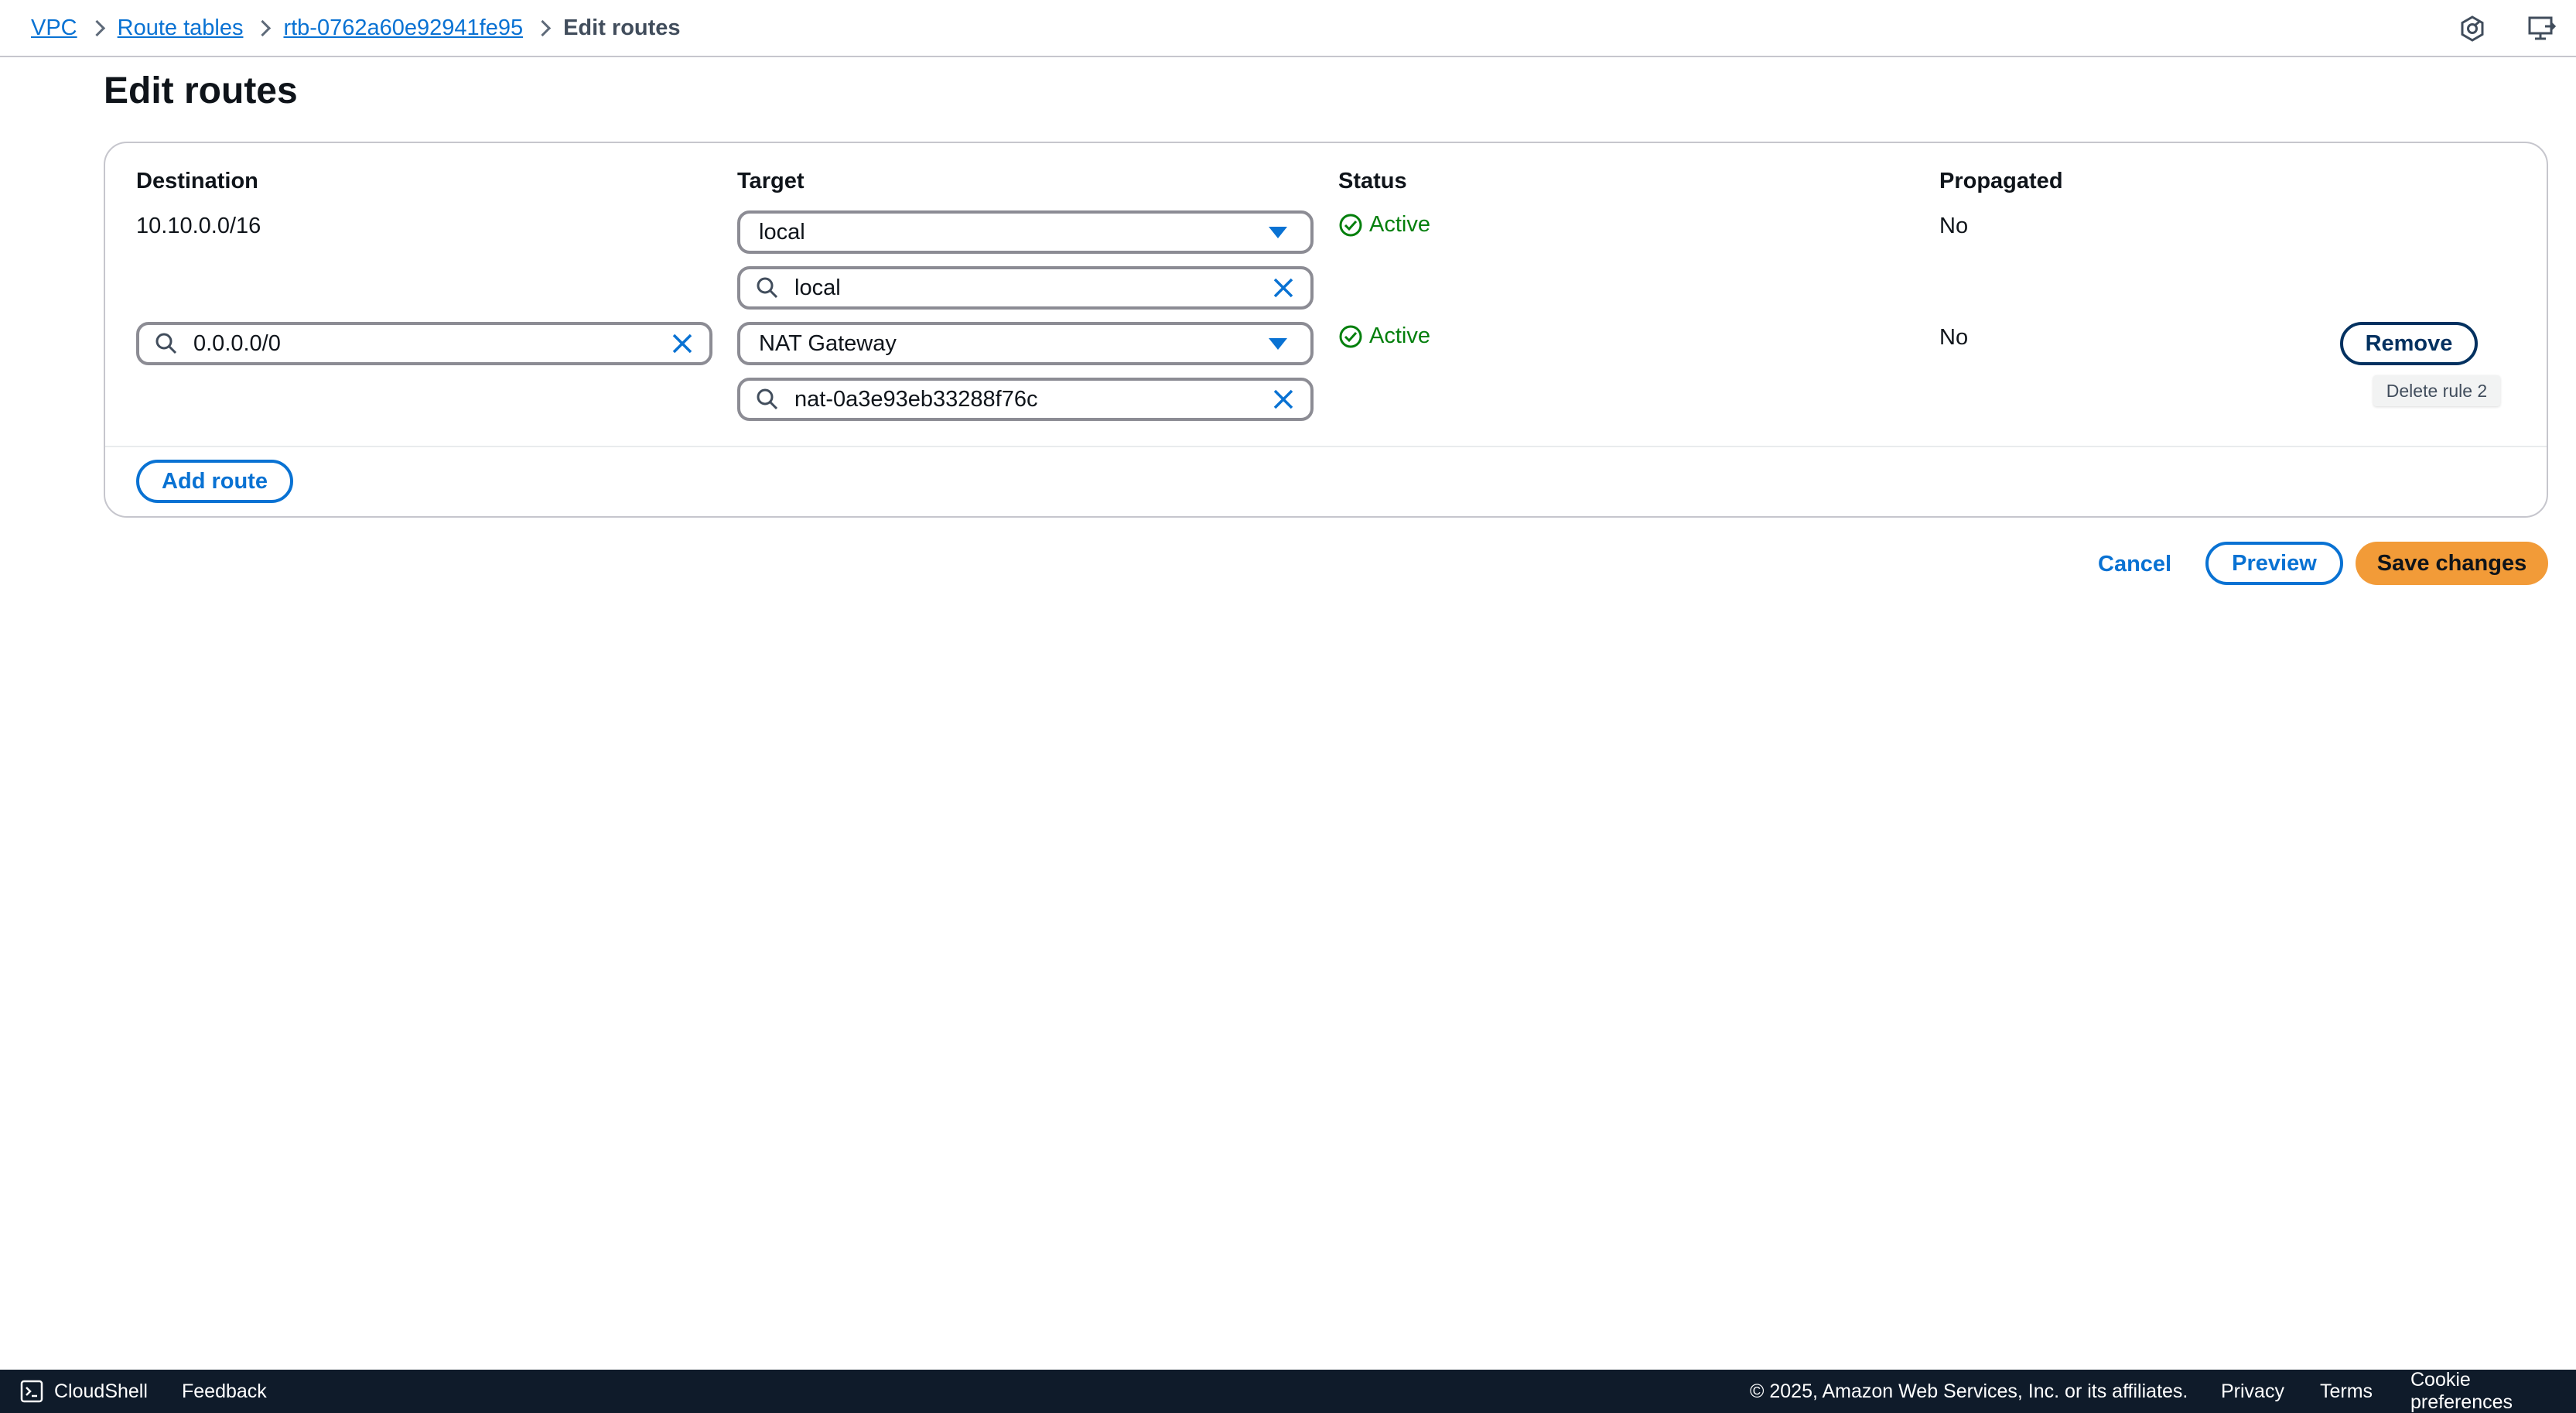 The height and width of the screenshot is (1413, 2576). I want to click on destination-header: Destination, so click(197, 181).